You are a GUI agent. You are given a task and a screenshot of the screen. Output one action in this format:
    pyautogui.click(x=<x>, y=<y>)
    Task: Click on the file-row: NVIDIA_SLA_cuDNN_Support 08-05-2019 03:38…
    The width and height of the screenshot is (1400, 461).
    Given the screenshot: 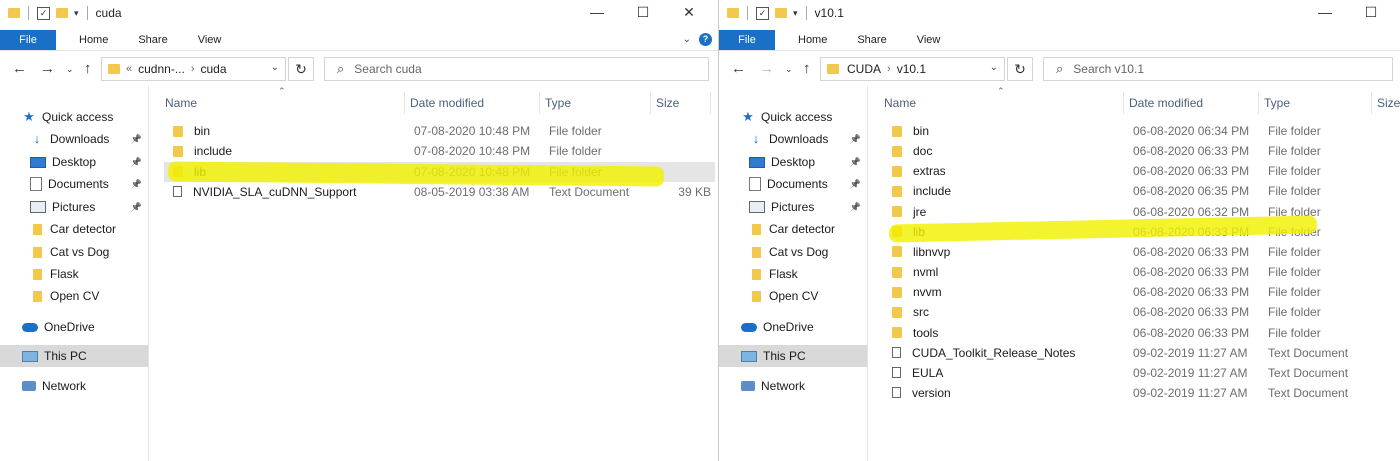 What is the action you would take?
    pyautogui.click(x=439, y=192)
    